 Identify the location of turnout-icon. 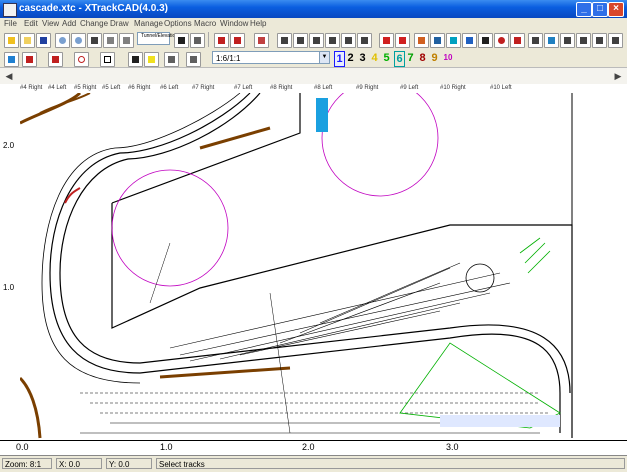
(284, 40).